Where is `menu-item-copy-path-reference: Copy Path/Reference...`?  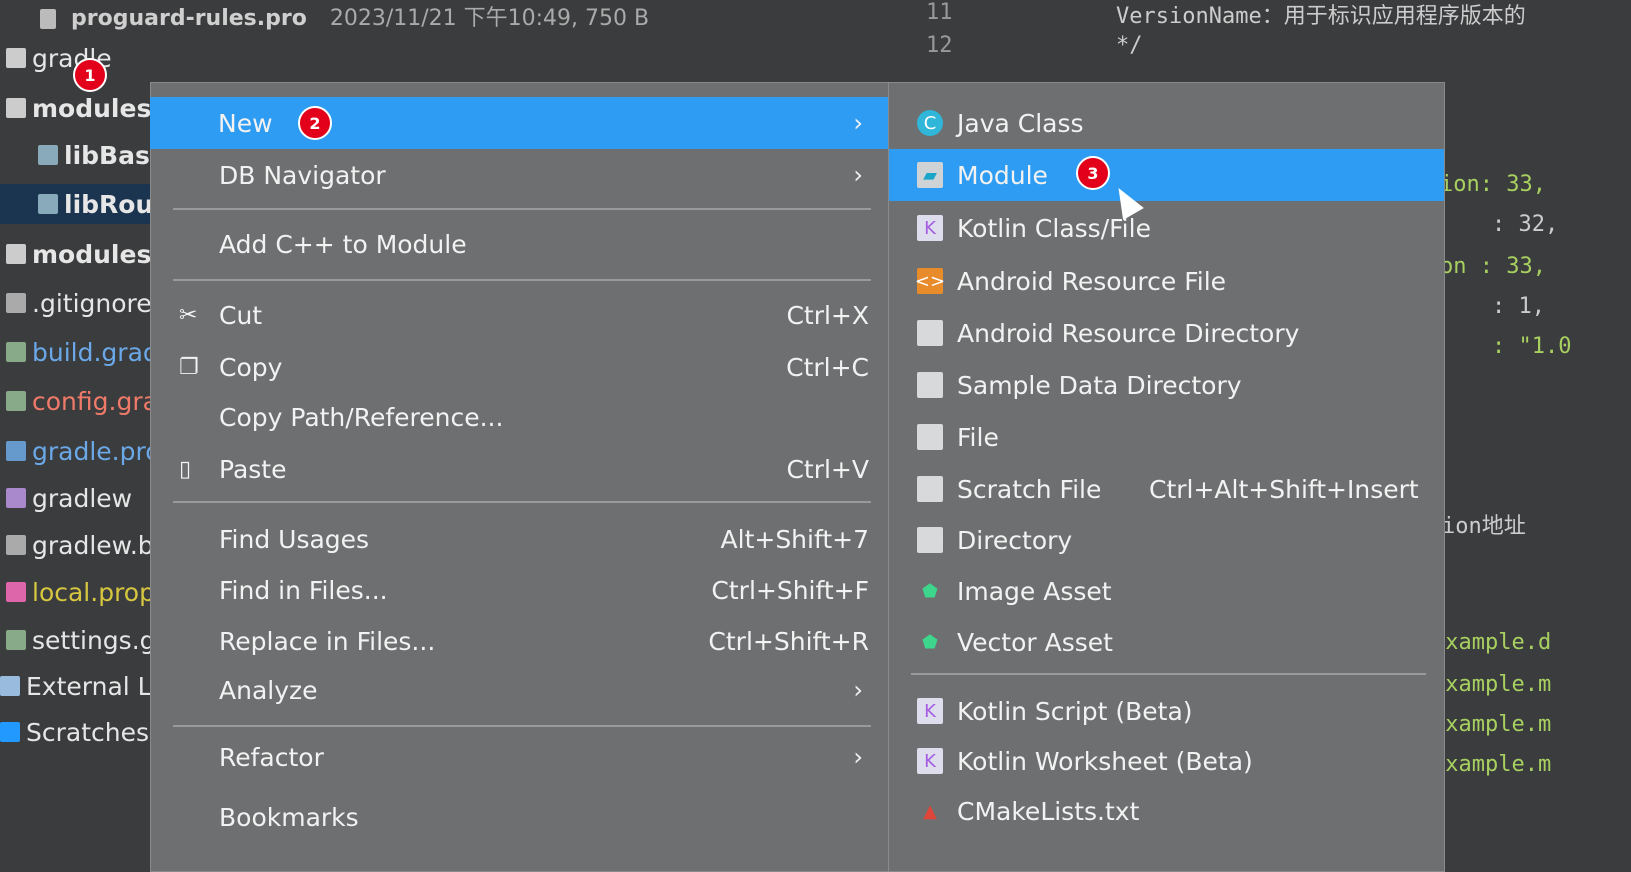
menu-item-copy-path-reference: Copy Path/Reference... is located at coordinates (520, 417).